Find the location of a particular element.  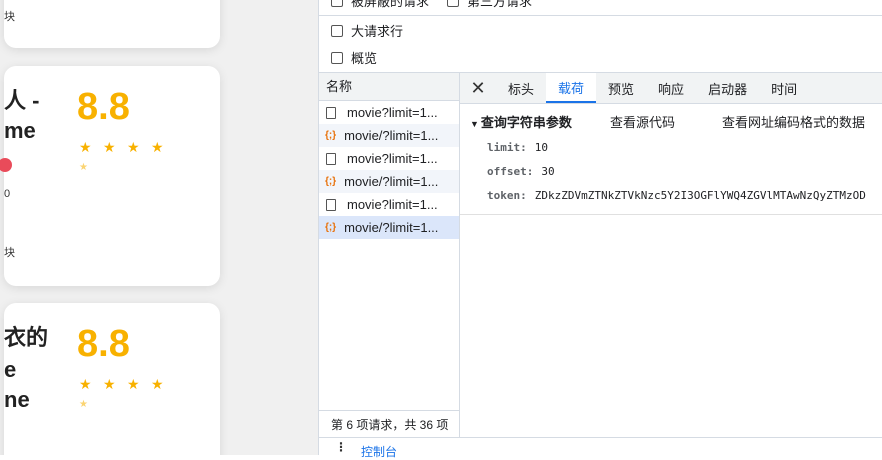

movie-card-2: 衣的 e ne 8.8 ★ ★ ★ ★ ★ is located at coordinates (112, 379).